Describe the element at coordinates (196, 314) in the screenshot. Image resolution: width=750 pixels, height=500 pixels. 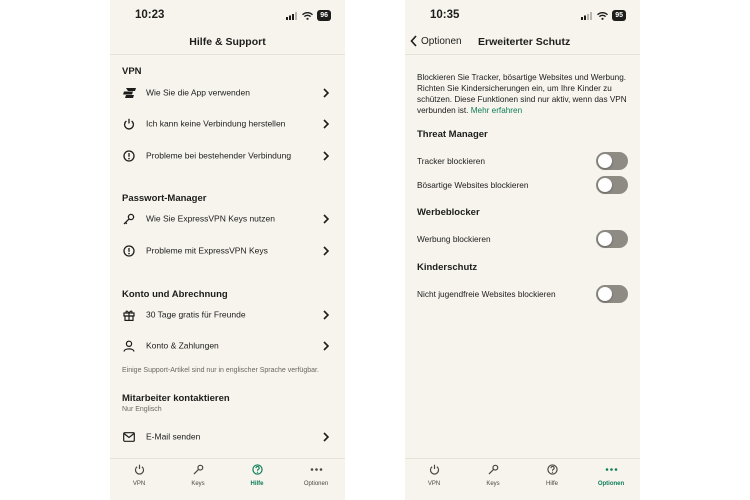
I see `help-item-label: 30 Tage gratis für Freunde` at that location.